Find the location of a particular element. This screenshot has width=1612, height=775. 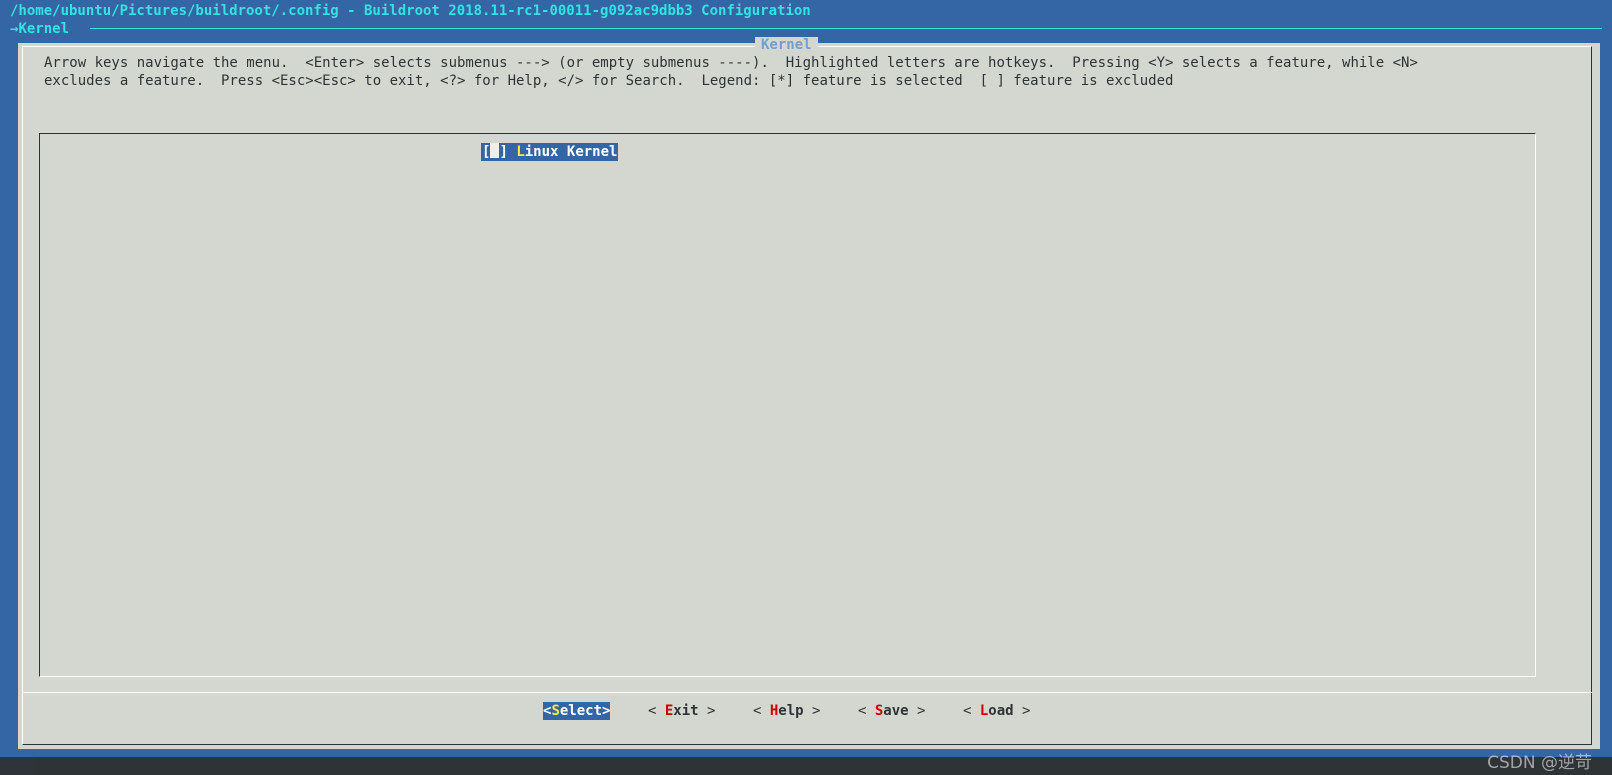

select-button: <Select> is located at coordinates (577, 711).